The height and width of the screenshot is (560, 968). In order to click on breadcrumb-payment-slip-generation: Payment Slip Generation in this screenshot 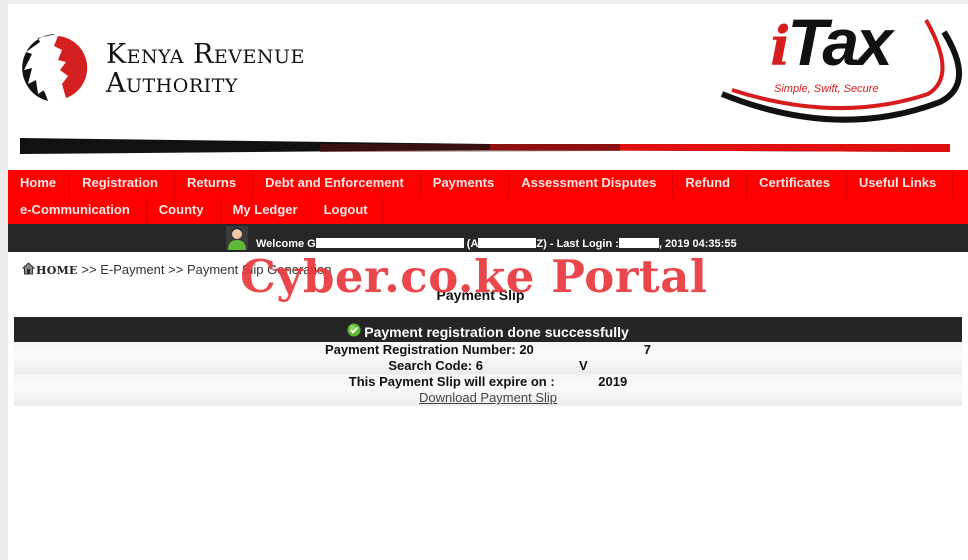, I will do `click(259, 269)`.